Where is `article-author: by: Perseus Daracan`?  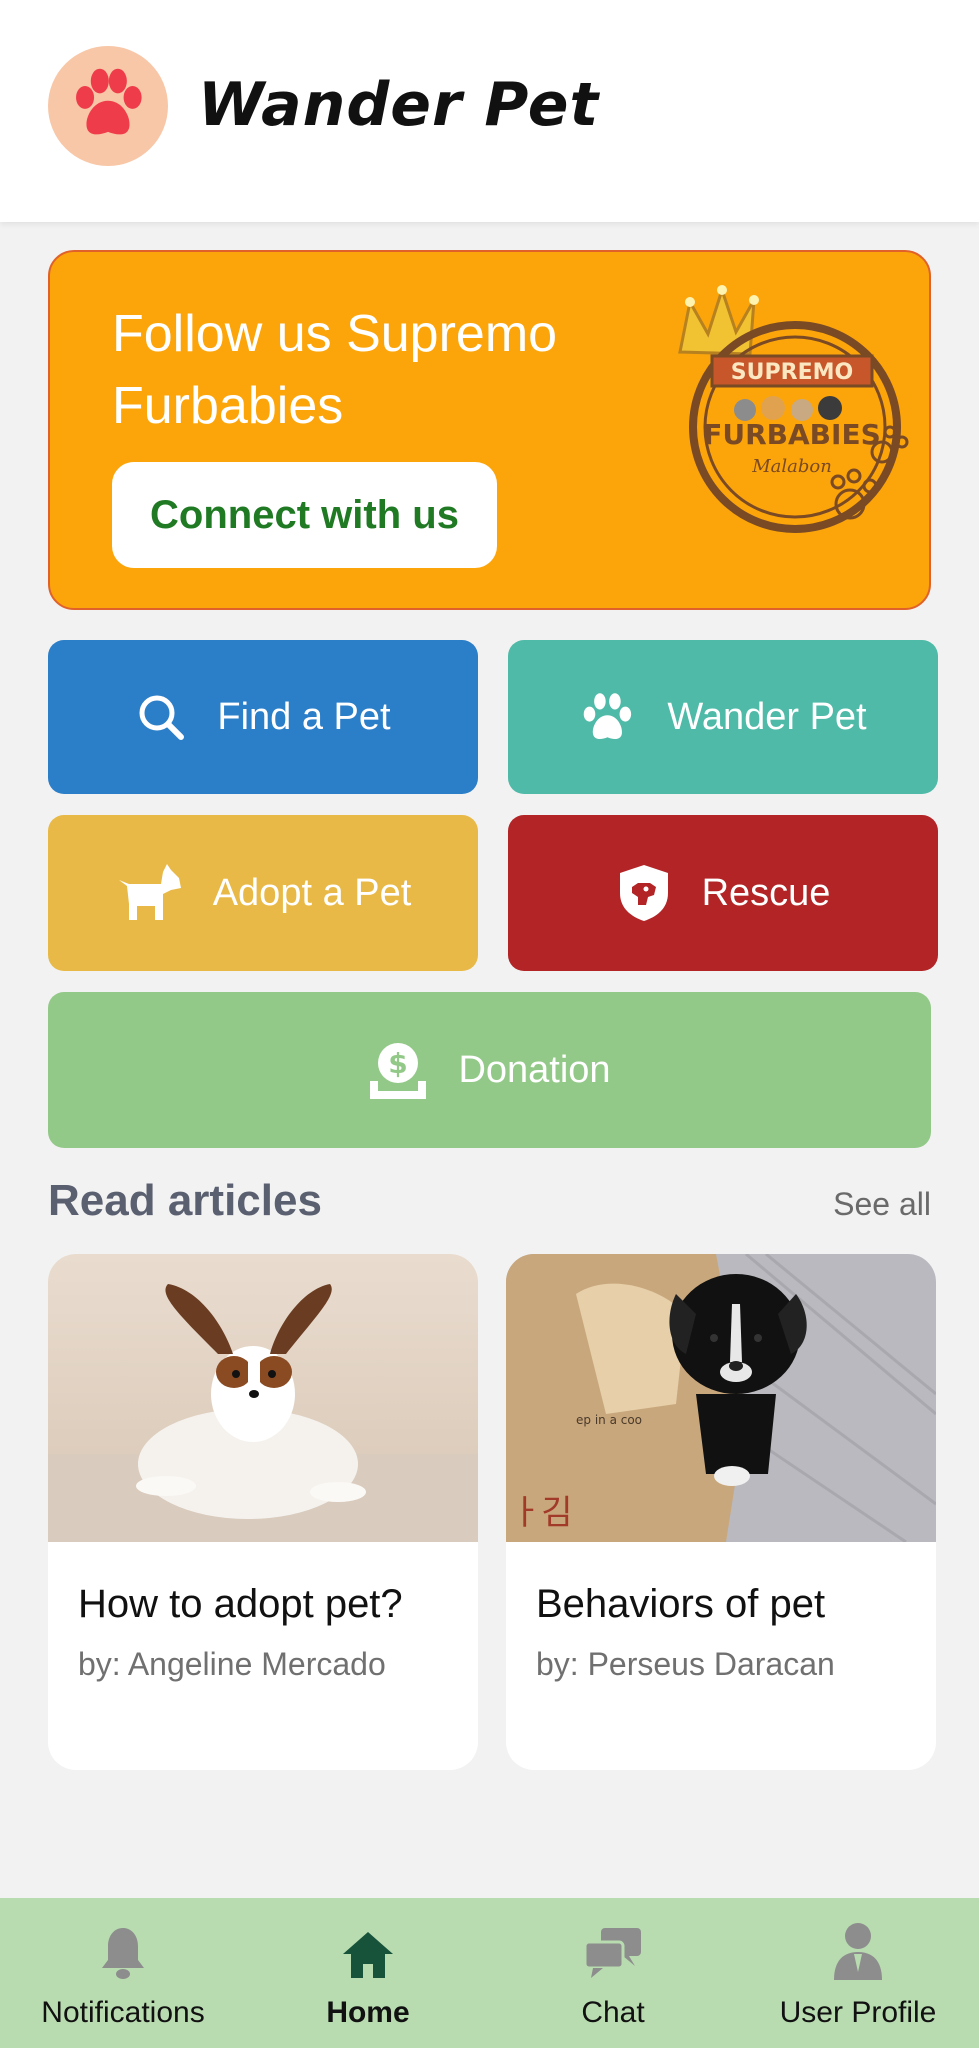 article-author: by: Perseus Daracan is located at coordinates (685, 1664).